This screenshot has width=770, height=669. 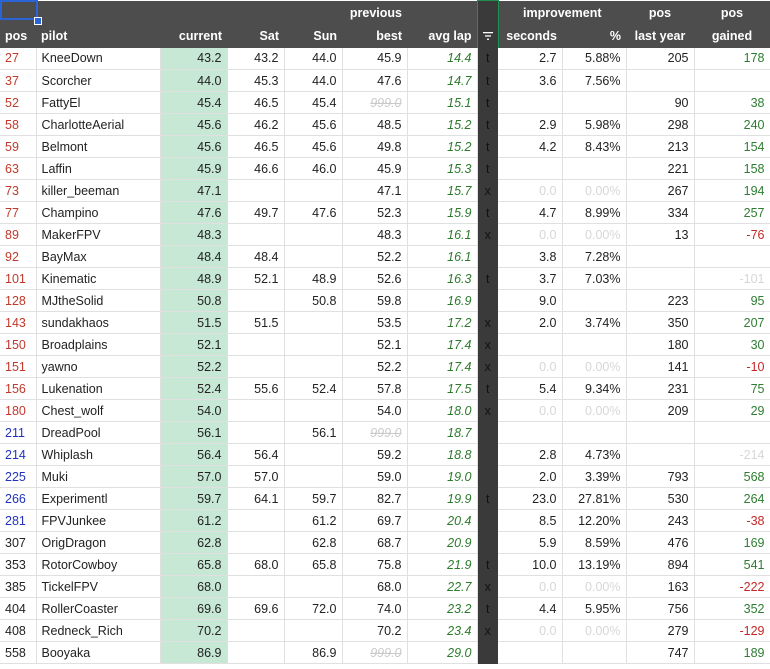 What do you see at coordinates (660, 212) in the screenshot?
I see `last-year-cell: 334` at bounding box center [660, 212].